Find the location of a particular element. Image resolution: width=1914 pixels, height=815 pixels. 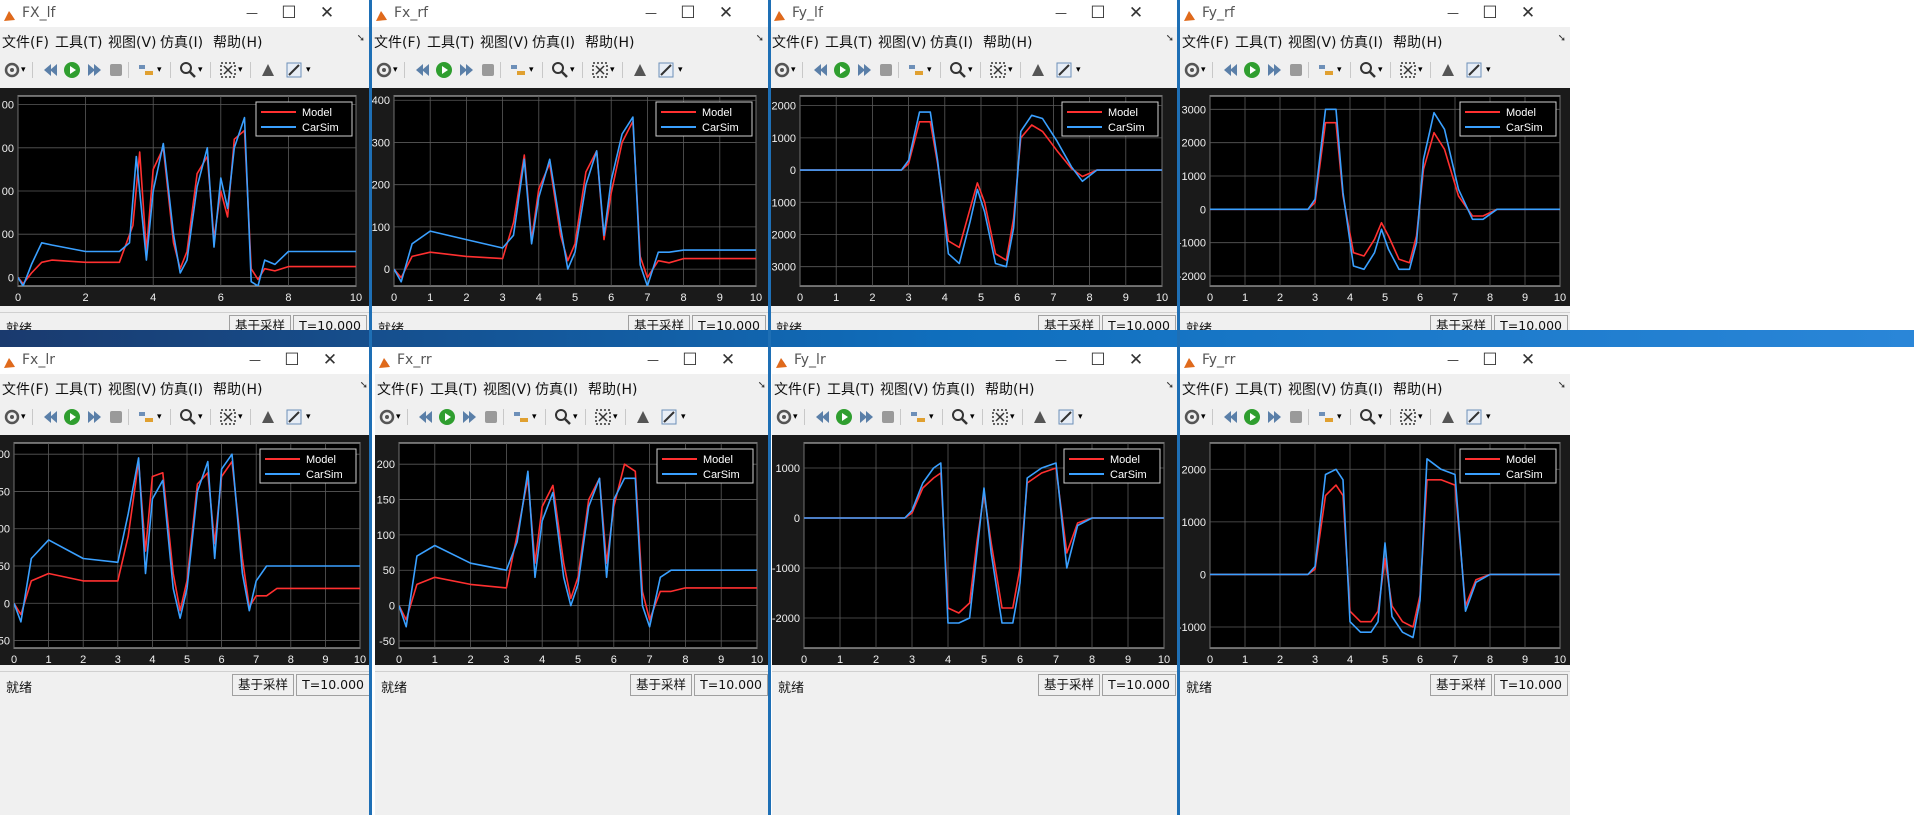

style-icon is located at coordinates (1474, 70).